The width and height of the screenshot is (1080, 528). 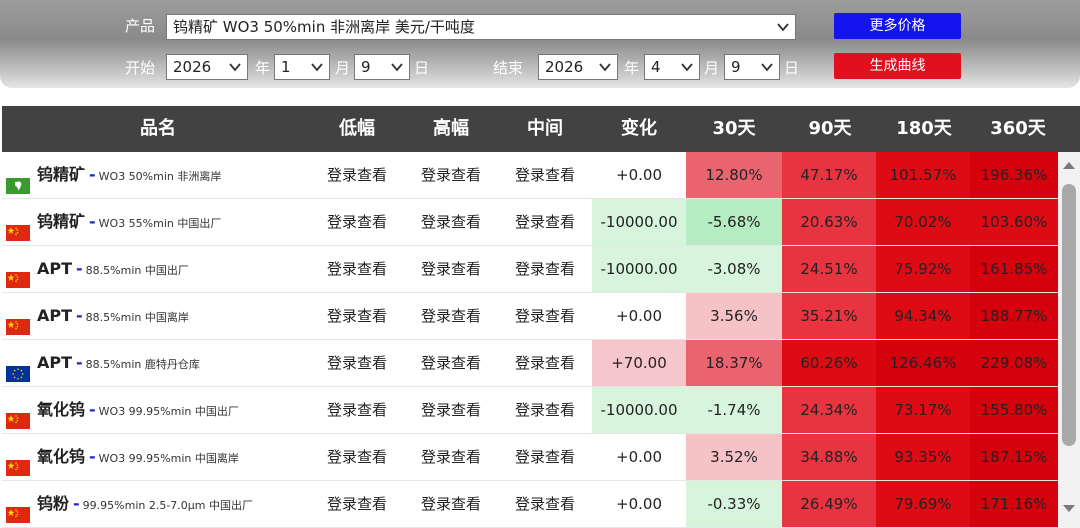 What do you see at coordinates (897, 66) in the screenshot?
I see `generate-curve-button: 生成曲线` at bounding box center [897, 66].